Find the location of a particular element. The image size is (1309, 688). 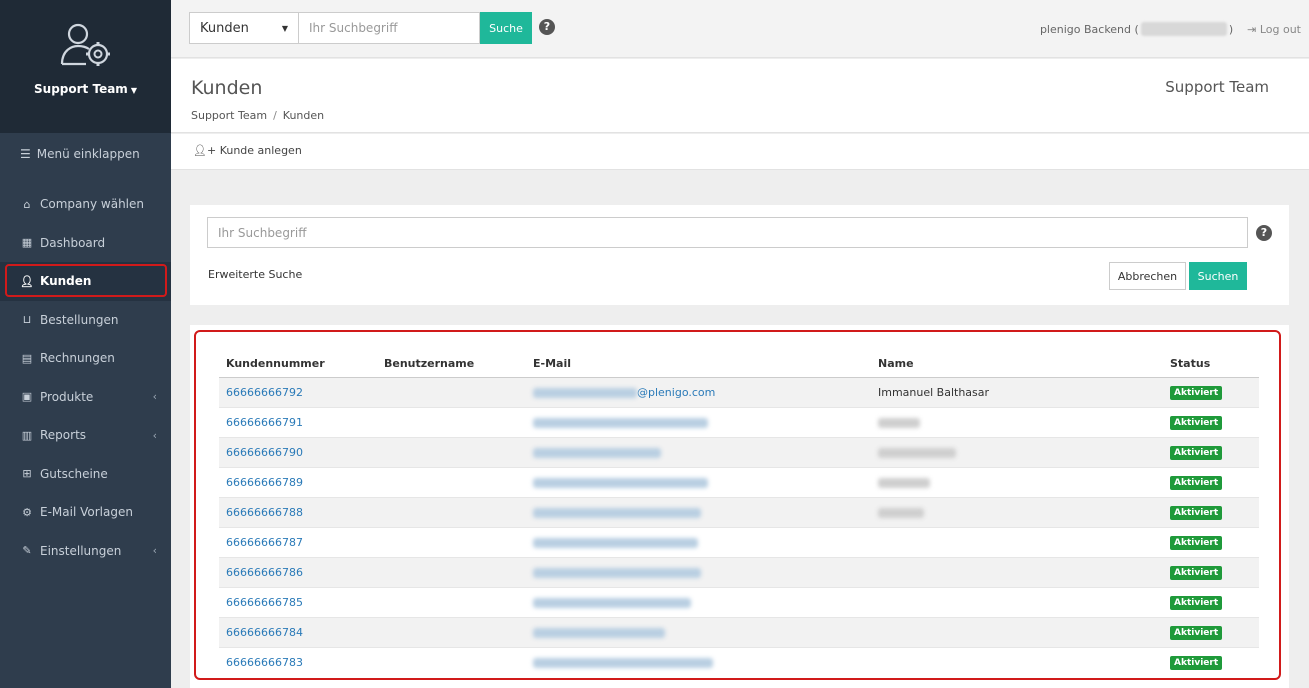

sidebar-item-einstellungen: ✎ Einstellungen ‹ is located at coordinates (85, 551).